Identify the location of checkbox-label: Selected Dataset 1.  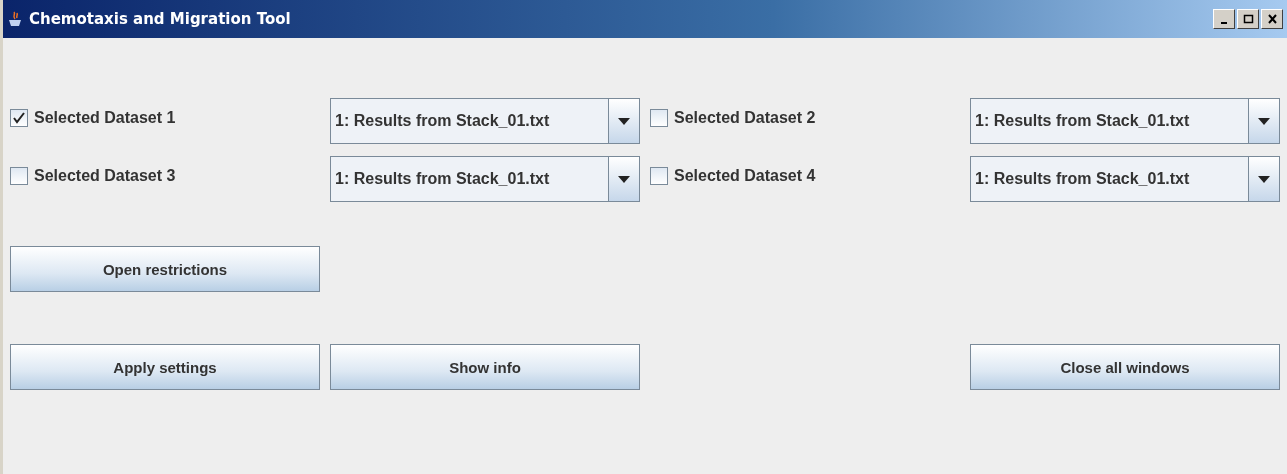
(105, 118).